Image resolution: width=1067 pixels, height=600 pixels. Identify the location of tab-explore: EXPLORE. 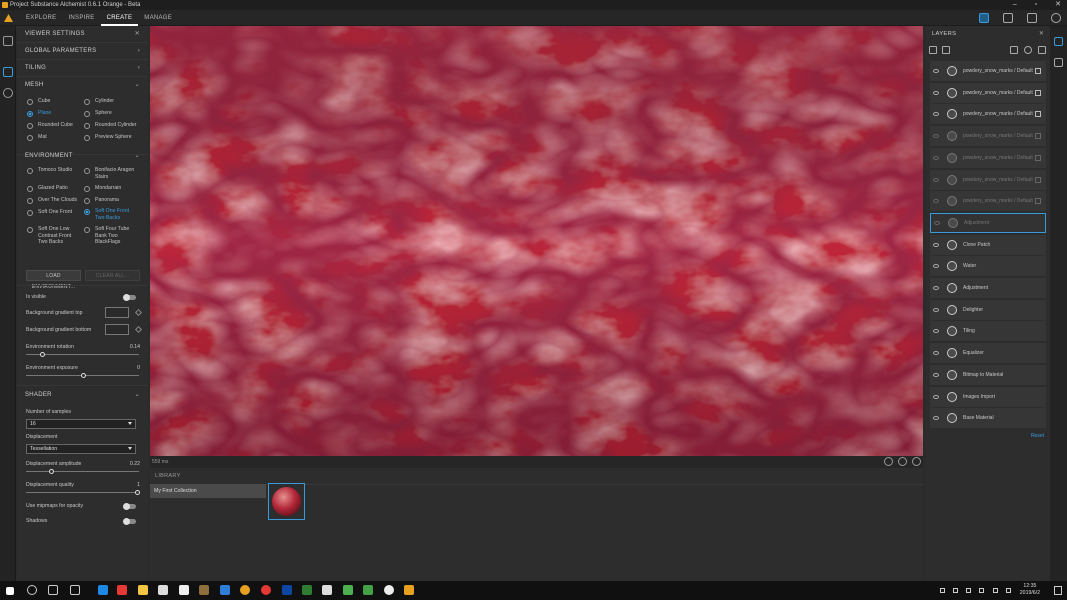
(41, 18).